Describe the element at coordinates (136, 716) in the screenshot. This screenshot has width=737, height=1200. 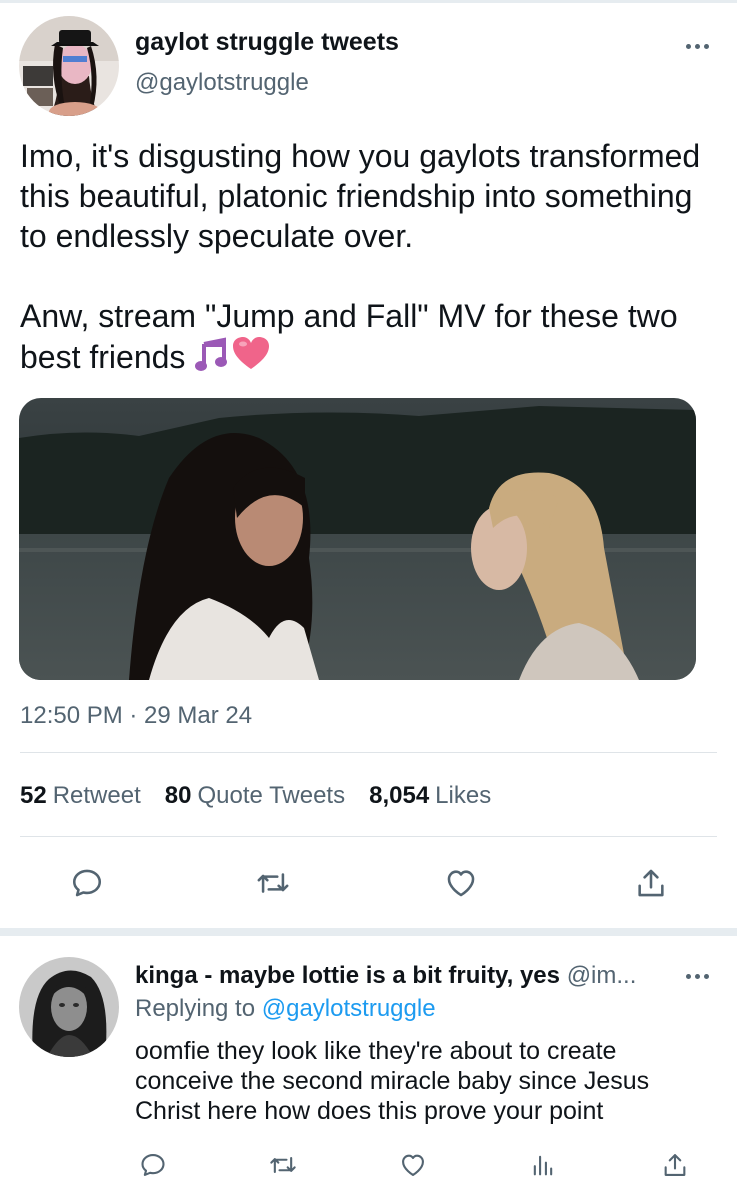
I see `tweet-timestamp: 12:50 PM · 29 Mar 24` at that location.